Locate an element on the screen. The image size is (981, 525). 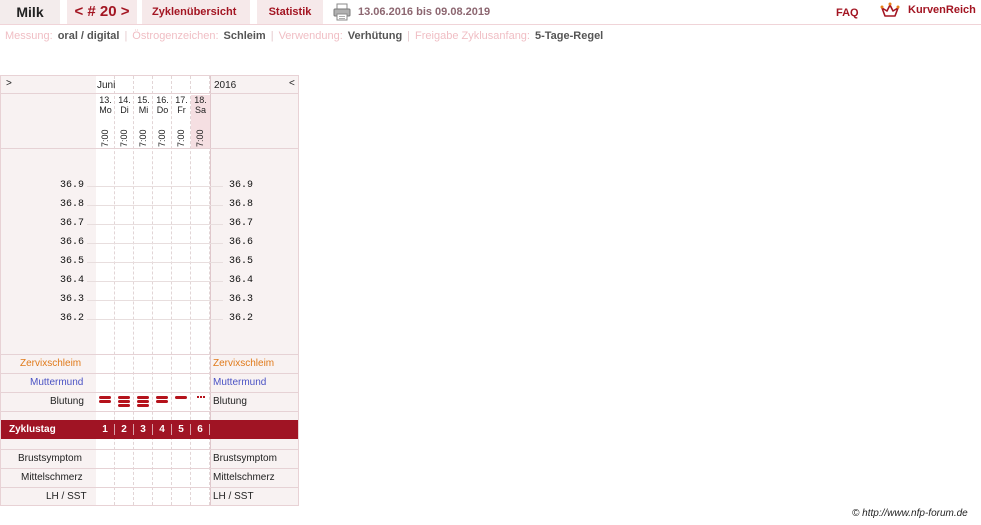
setting-value-cycle-start: 5-Tage-Regel is located at coordinates (569, 36).